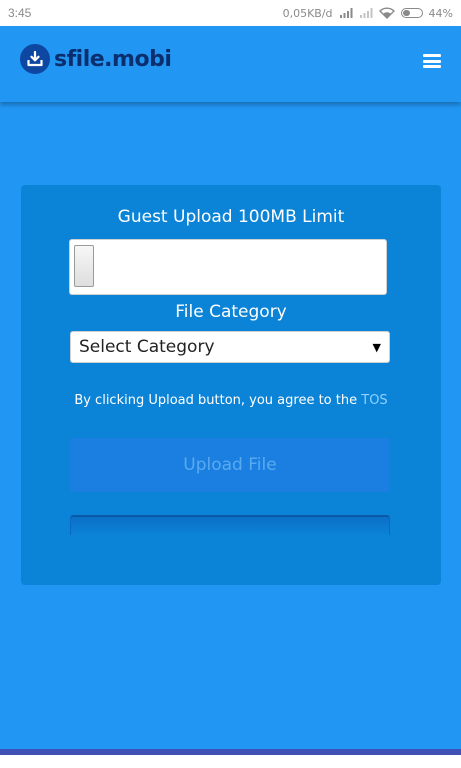  I want to click on dropdown-caret-icon: ▼, so click(376, 347).